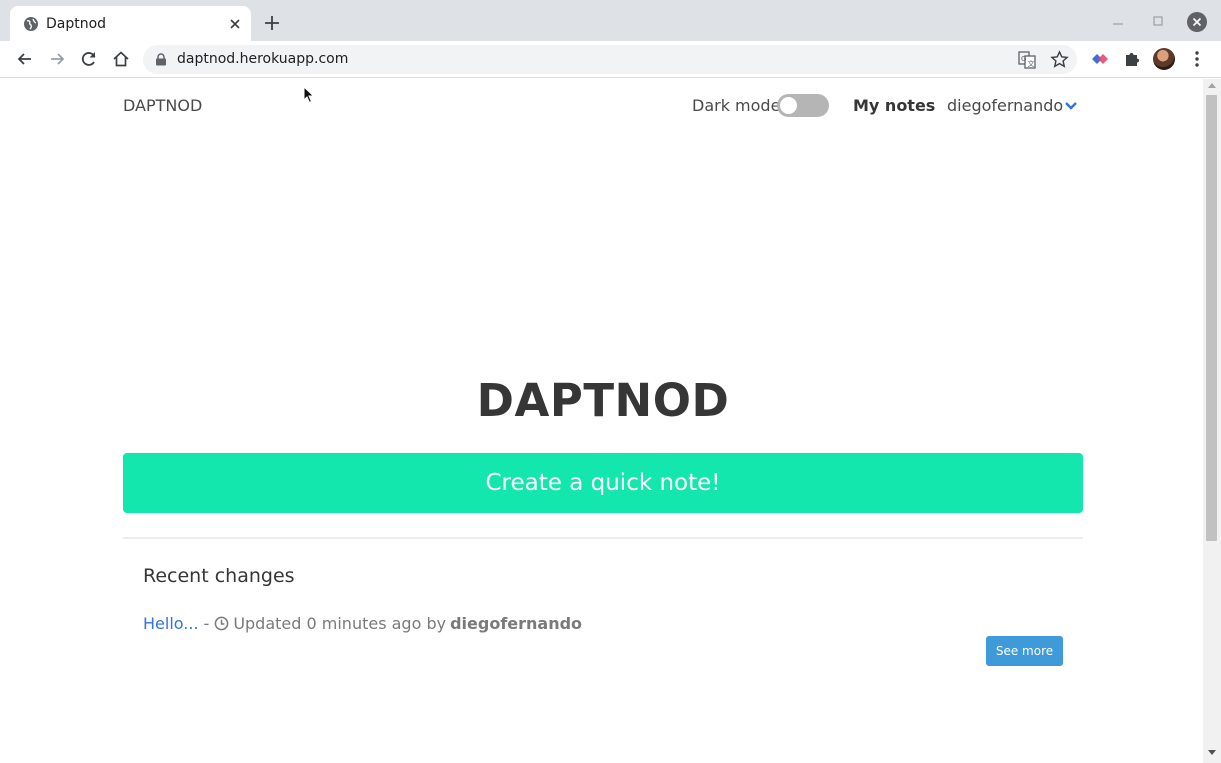 The image size is (1221, 763). I want to click on menu-icon, so click(1197, 59).